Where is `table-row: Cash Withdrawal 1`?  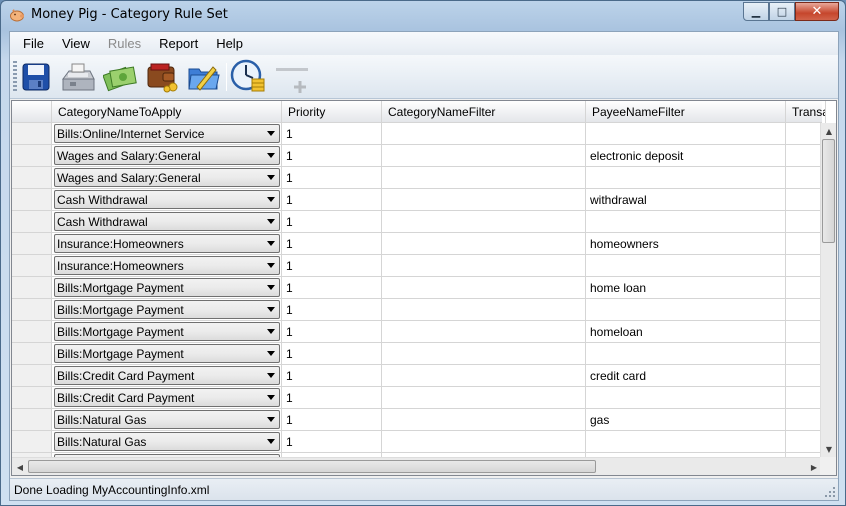 table-row: Cash Withdrawal 1 is located at coordinates (417, 222).